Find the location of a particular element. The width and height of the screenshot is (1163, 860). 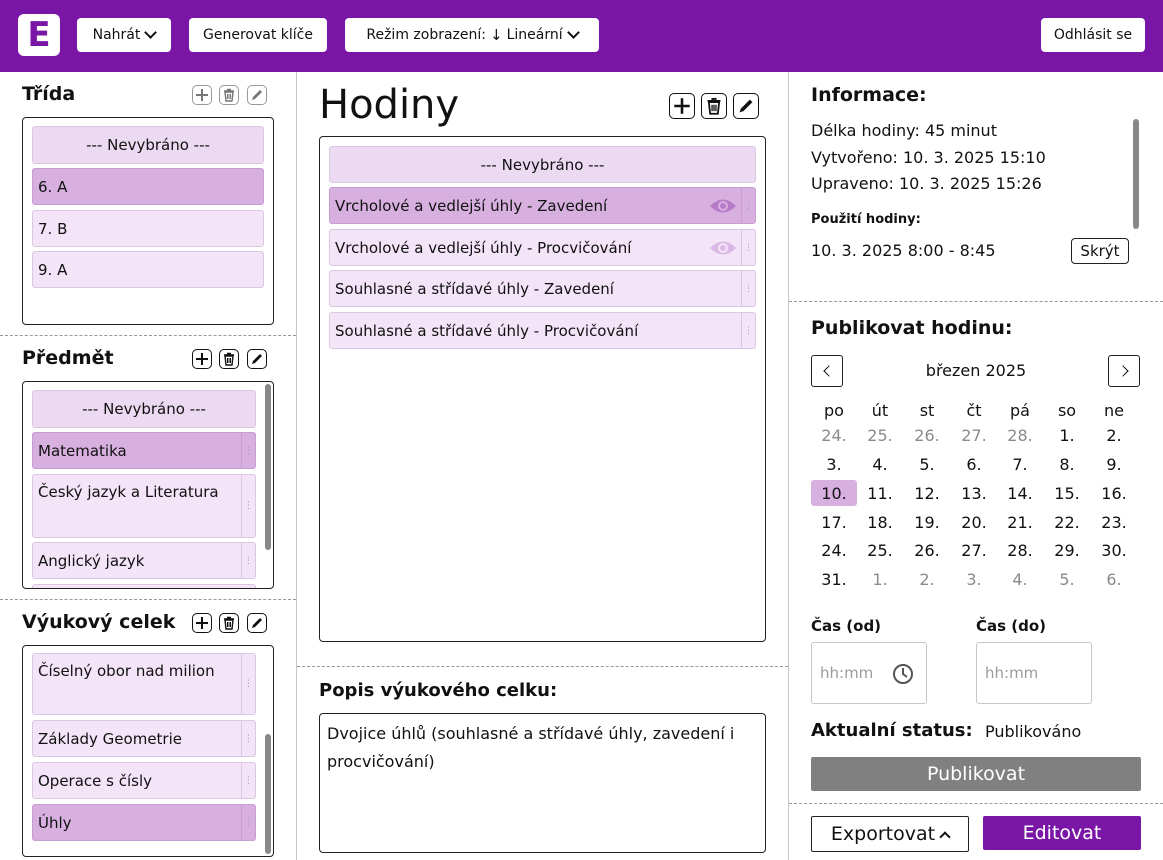

calendar-day: 12. is located at coordinates (927, 493).